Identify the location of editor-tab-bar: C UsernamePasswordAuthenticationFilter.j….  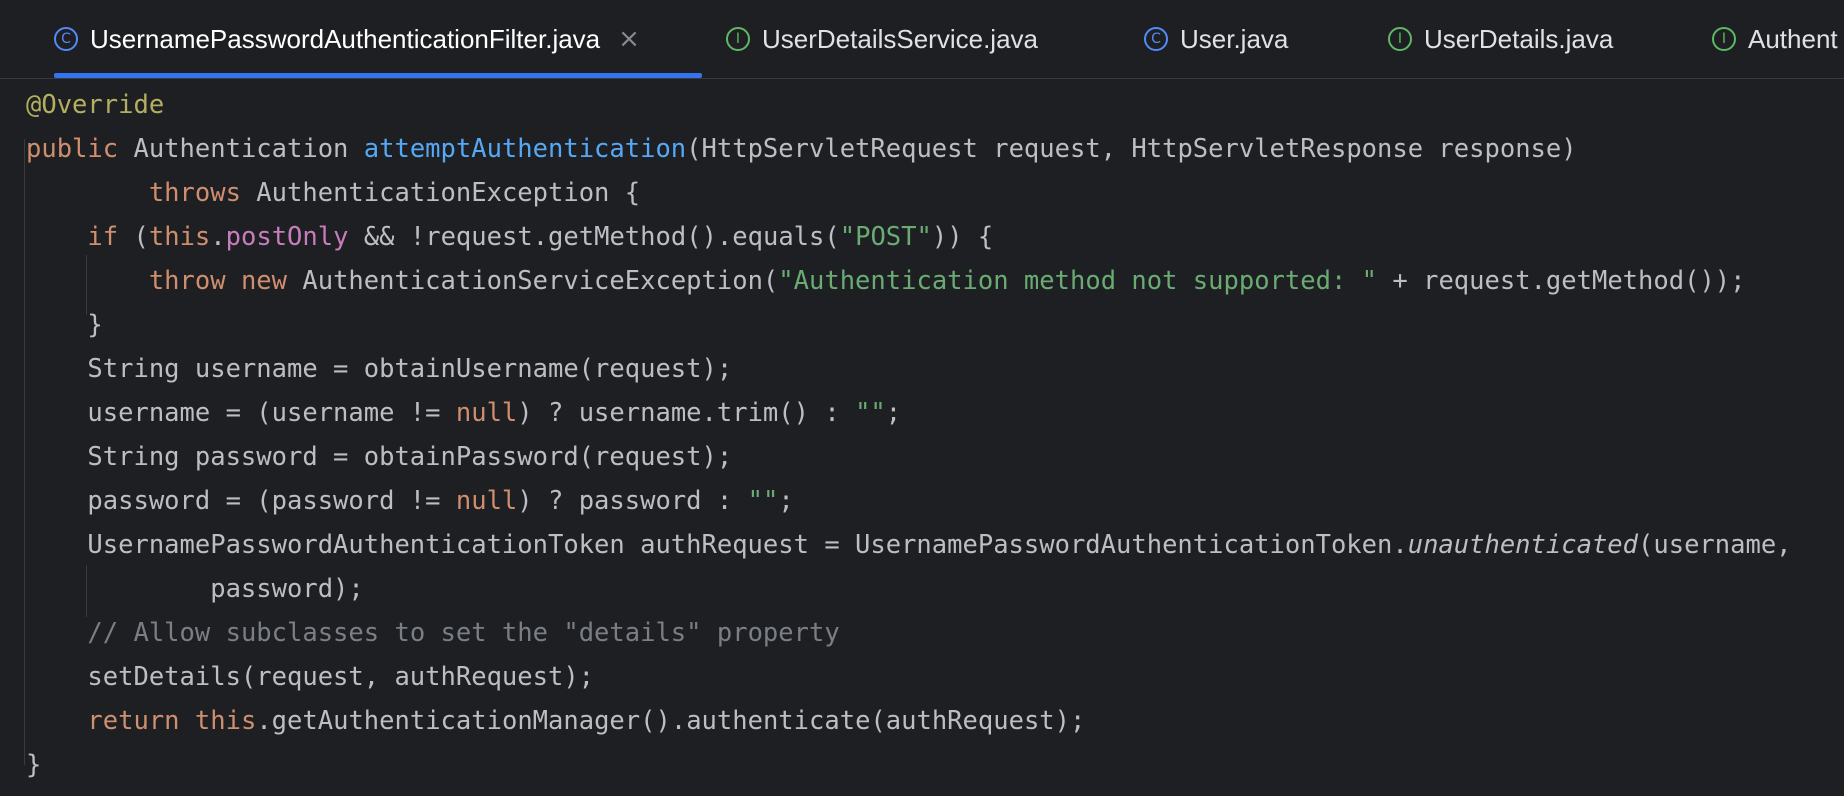
(922, 39).